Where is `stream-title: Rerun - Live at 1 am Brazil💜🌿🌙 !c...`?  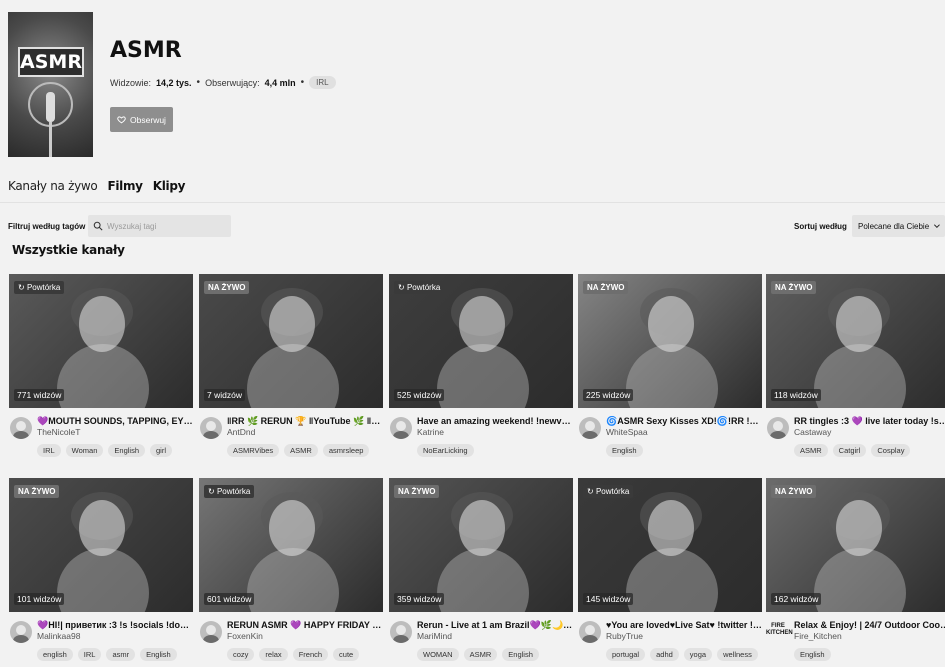
stream-title: Rerun - Live at 1 am Brazil💜🌿🌙 !c... is located at coordinates (495, 625).